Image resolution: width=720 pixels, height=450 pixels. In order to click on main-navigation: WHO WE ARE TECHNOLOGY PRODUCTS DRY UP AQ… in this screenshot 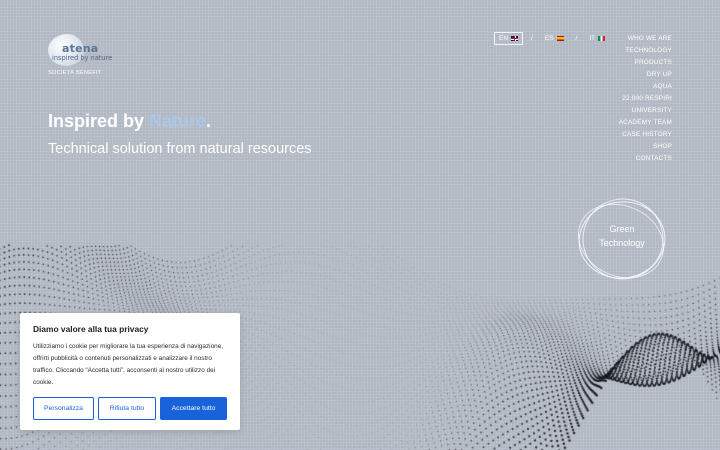, I will do `click(645, 99)`.